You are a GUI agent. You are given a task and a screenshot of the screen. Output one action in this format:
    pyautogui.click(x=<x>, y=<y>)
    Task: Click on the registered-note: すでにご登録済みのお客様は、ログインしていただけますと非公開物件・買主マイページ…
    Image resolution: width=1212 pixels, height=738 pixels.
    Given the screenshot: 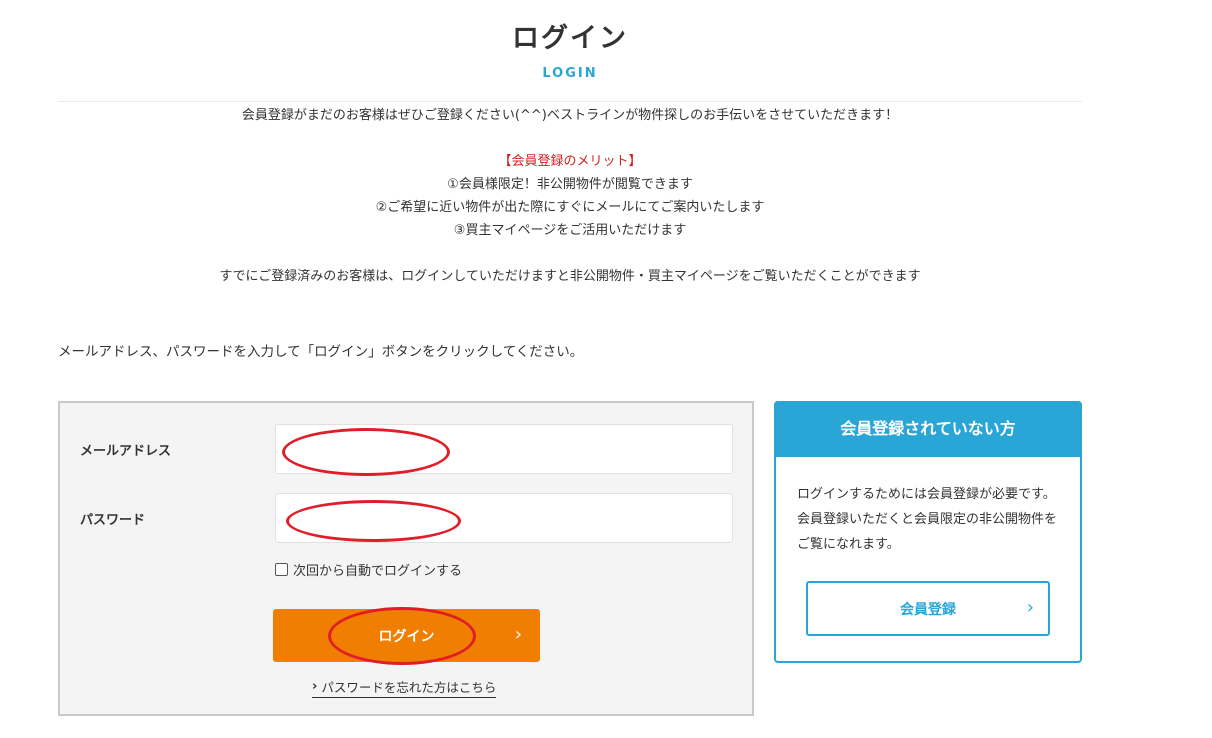 What is the action you would take?
    pyautogui.click(x=570, y=276)
    